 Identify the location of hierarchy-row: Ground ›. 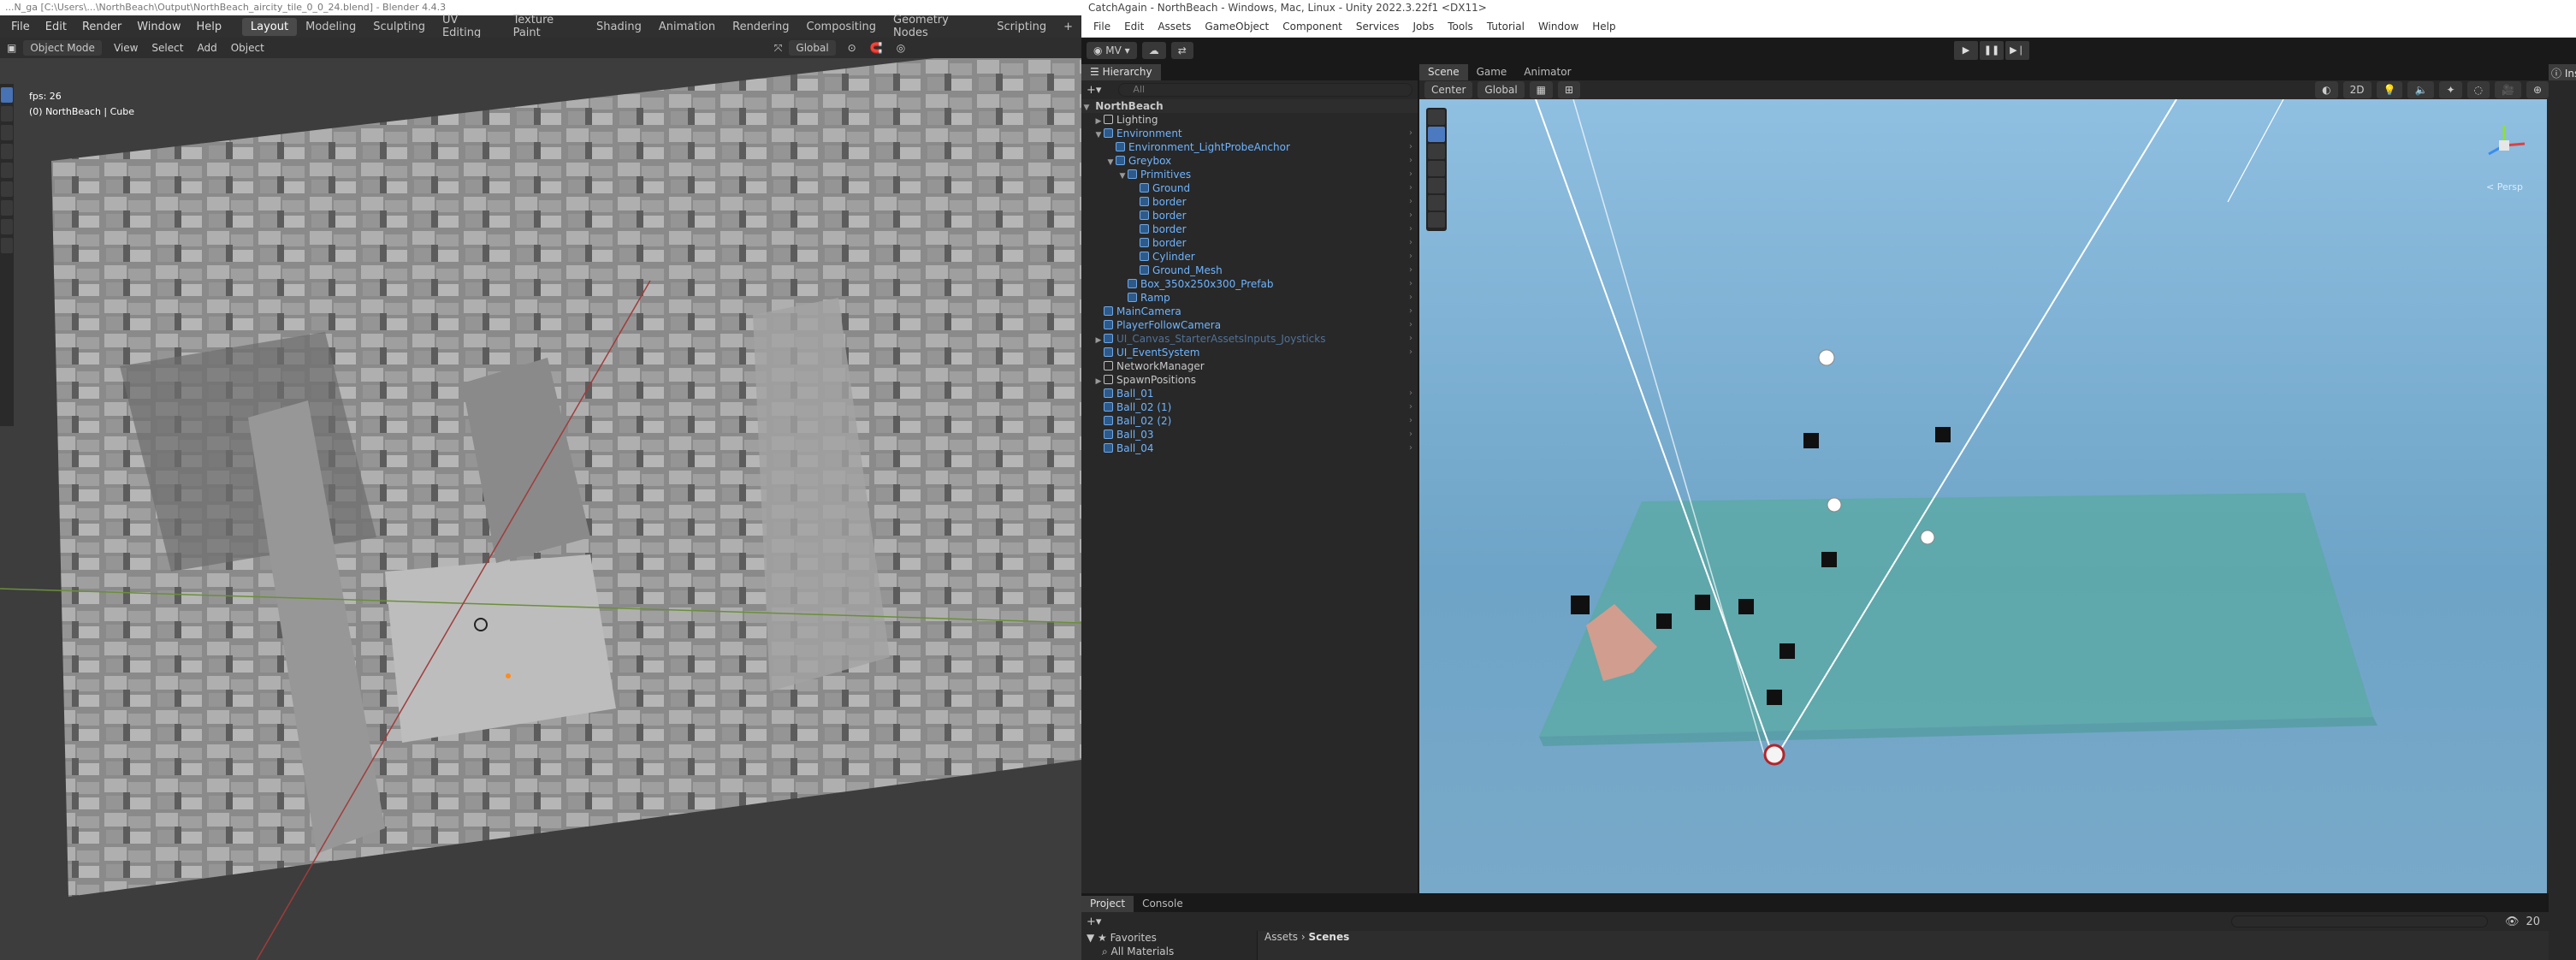
(1249, 188).